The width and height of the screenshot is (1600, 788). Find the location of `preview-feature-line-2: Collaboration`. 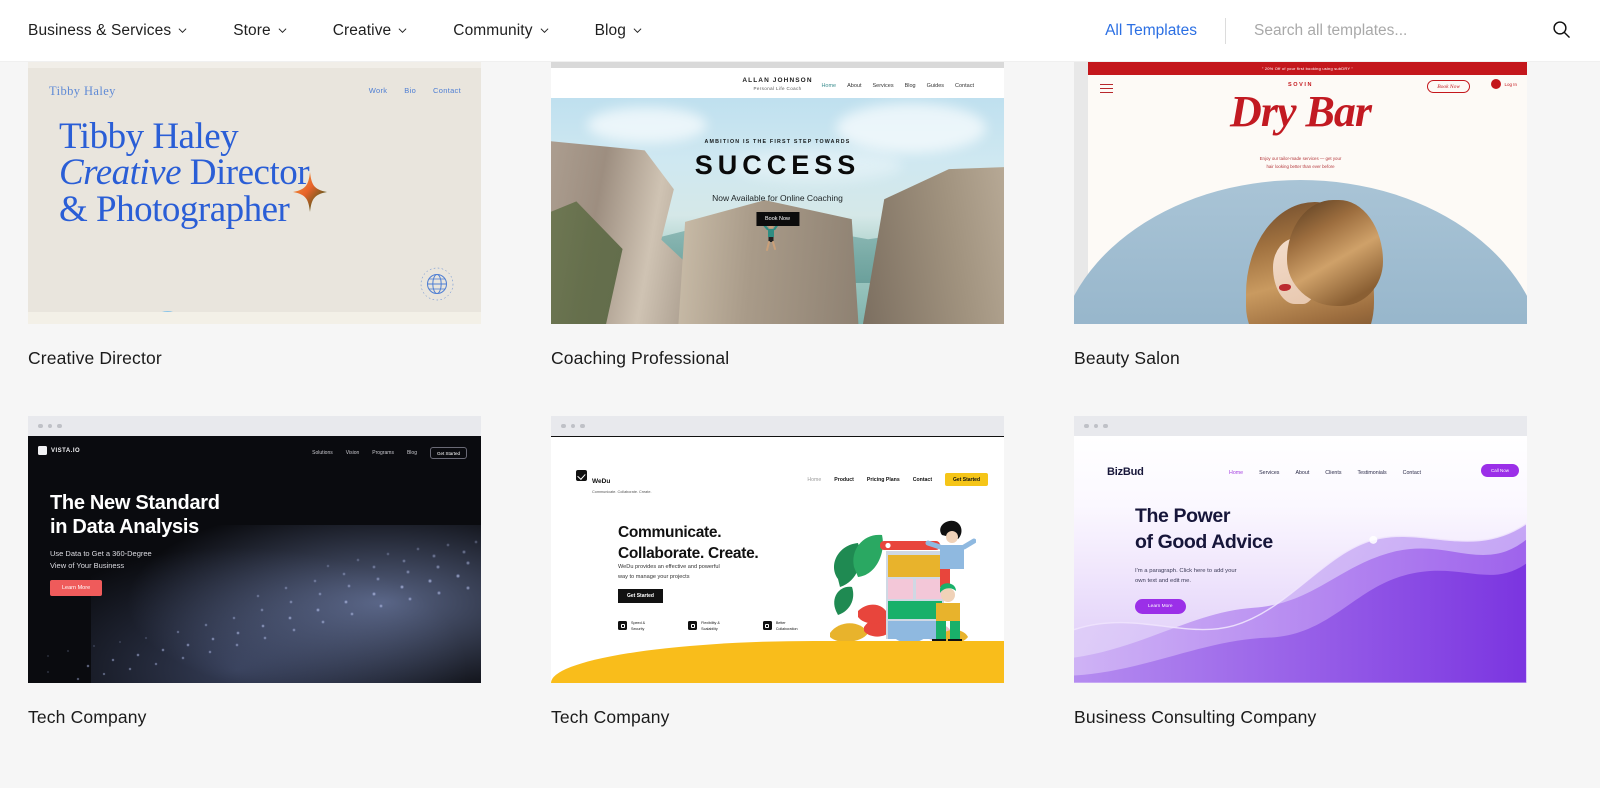

preview-feature-line-2: Collaboration is located at coordinates (786, 628).